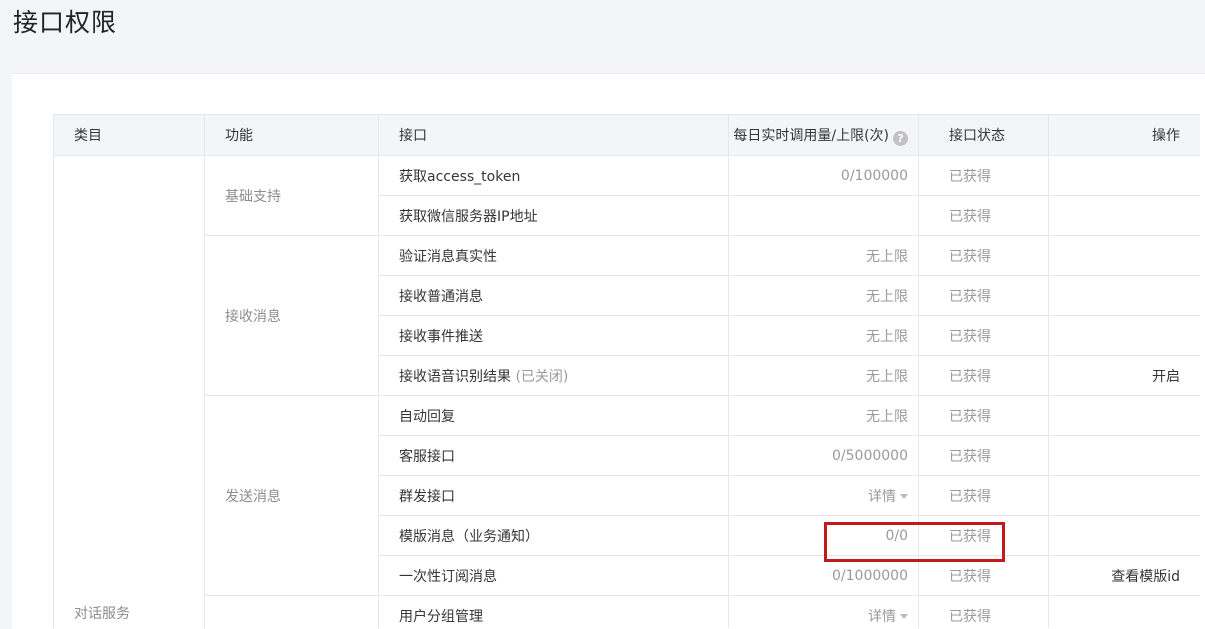 The image size is (1205, 629). Describe the element at coordinates (129, 391) in the screenshot. I see `category-cell: 对话服务` at that location.